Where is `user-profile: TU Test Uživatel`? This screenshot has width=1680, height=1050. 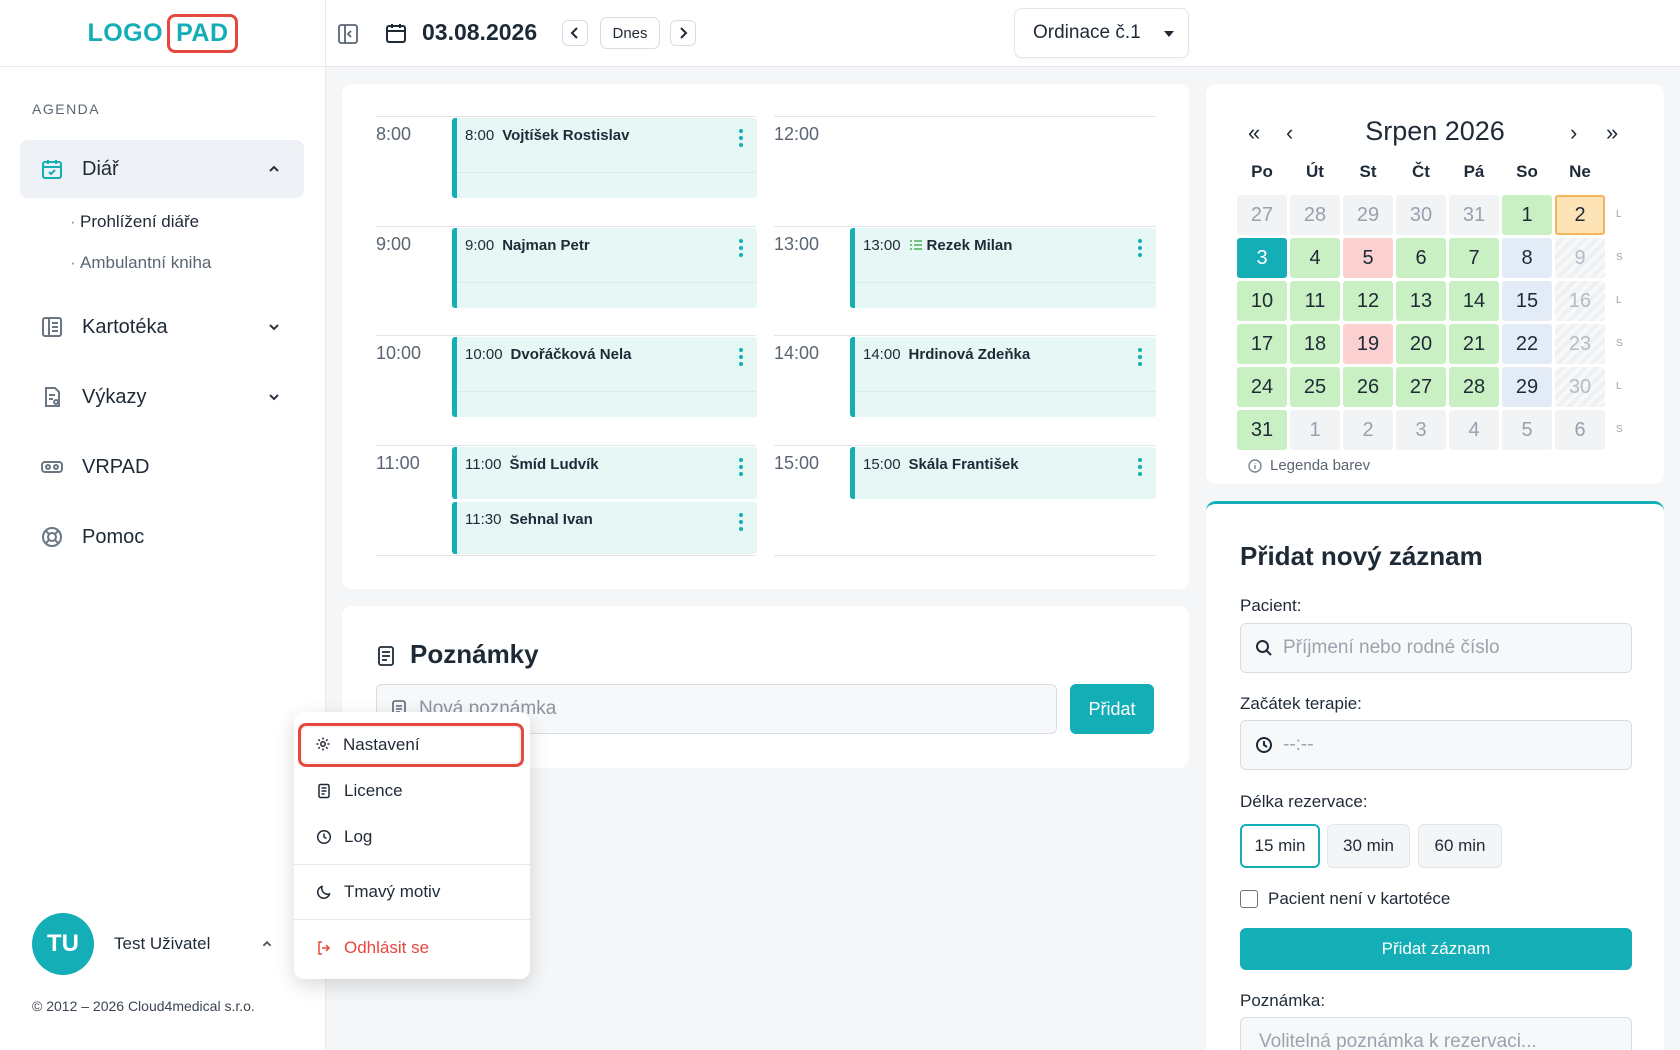 user-profile: TU Test Uživatel is located at coordinates (152, 944).